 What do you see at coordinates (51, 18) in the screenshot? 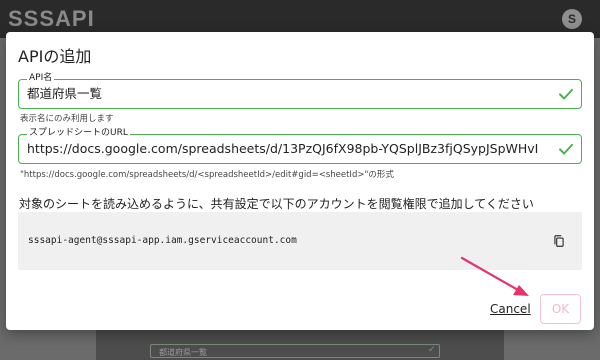
I see `app-logo: SSSAPI` at bounding box center [51, 18].